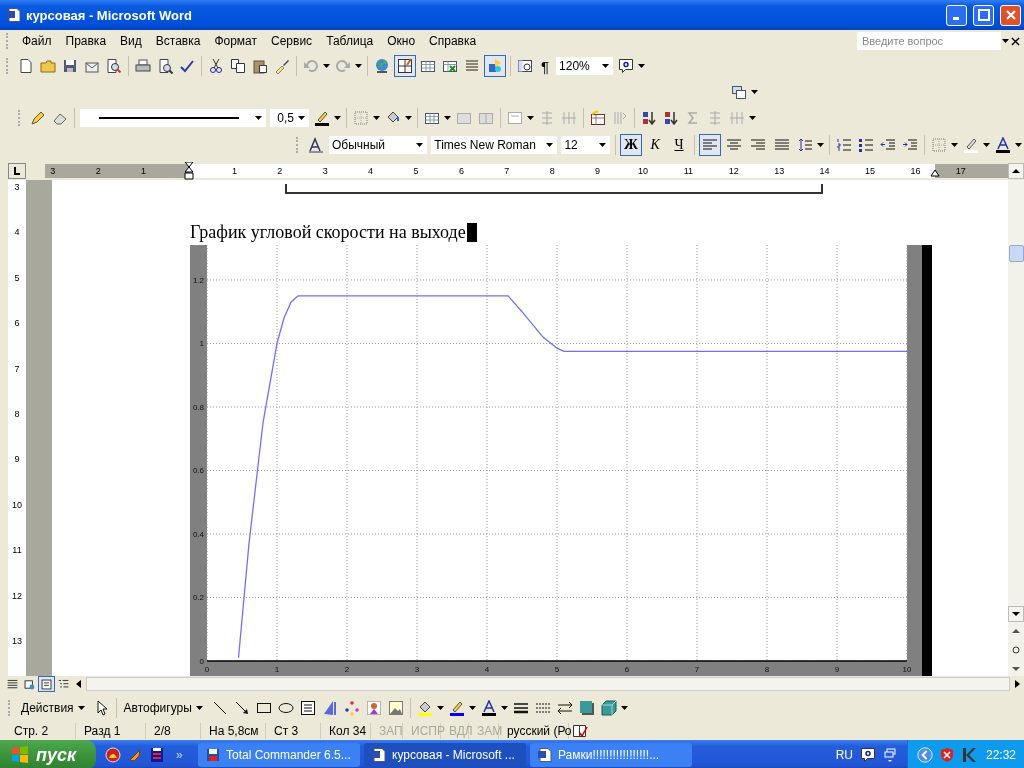 This screenshot has height=768, width=1024. Describe the element at coordinates (1016, 253) in the screenshot. I see `scroll-thumb` at that location.